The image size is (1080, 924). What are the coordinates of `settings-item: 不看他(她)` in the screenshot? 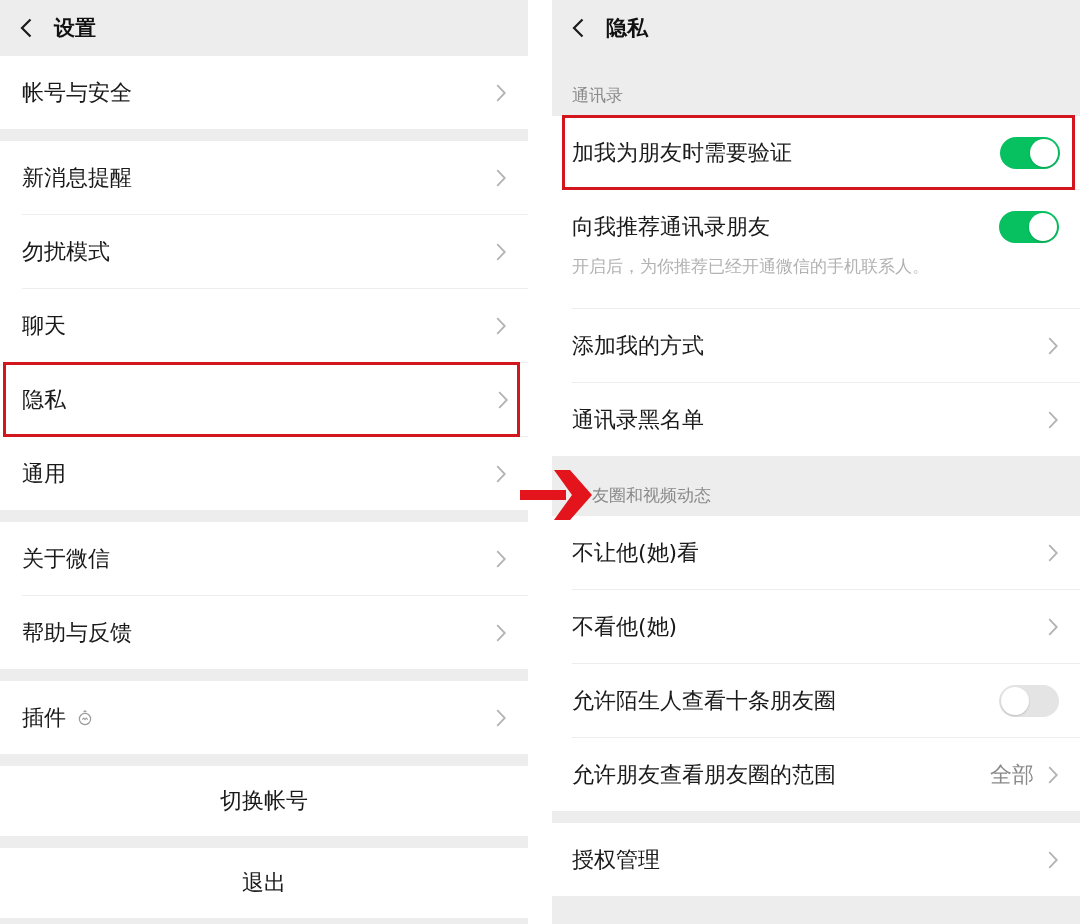 It's located at (816, 626).